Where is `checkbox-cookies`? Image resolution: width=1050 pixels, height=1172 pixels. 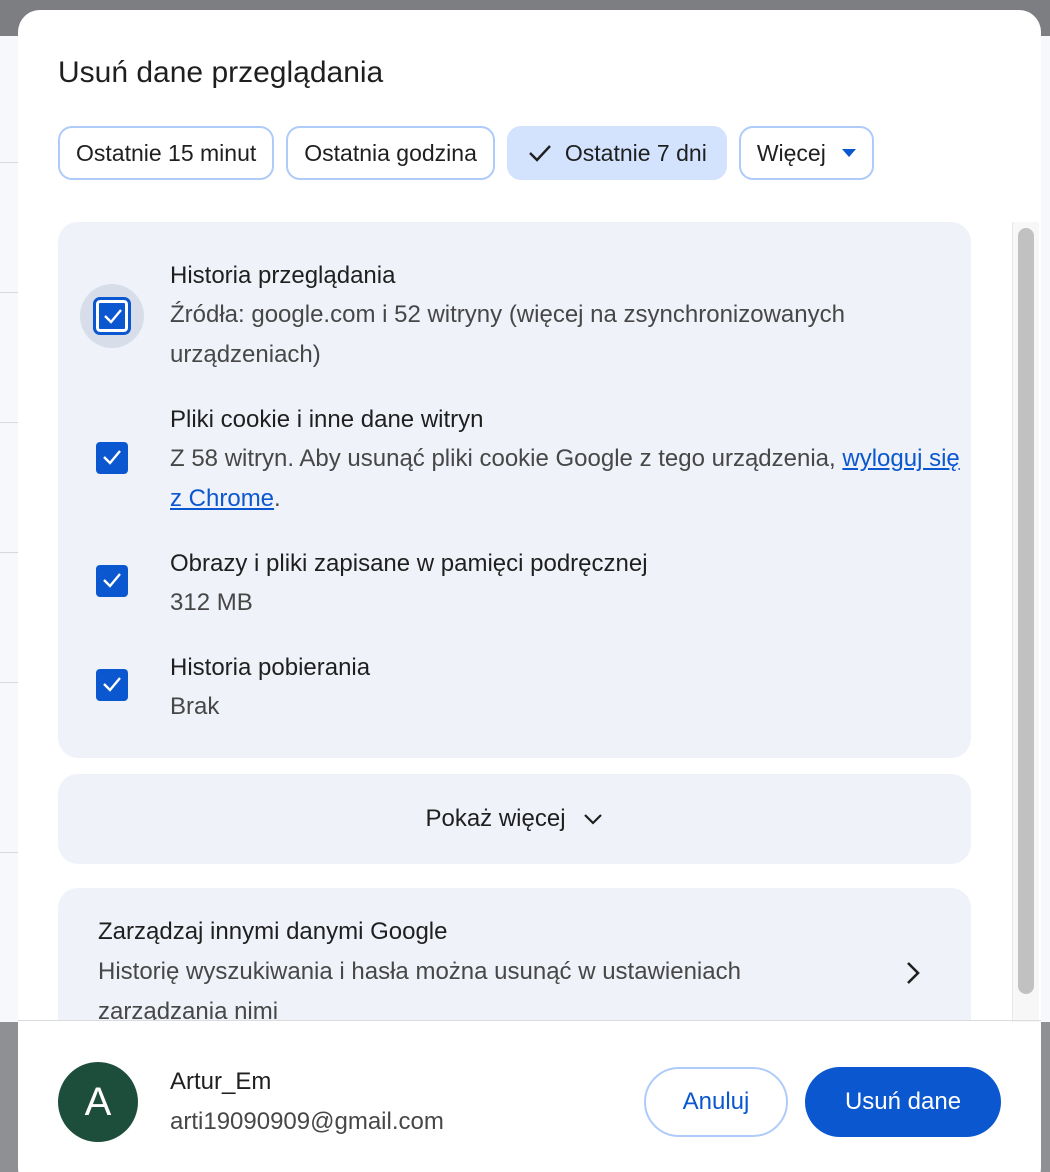 checkbox-cookies is located at coordinates (112, 458).